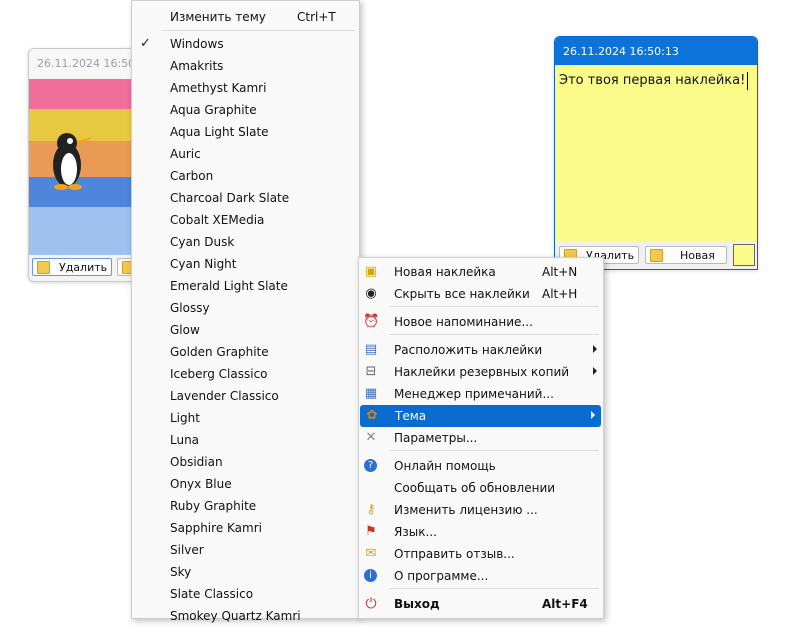  I want to click on menu-item-arrange: ▤ Расположить наклейки, so click(481, 350).